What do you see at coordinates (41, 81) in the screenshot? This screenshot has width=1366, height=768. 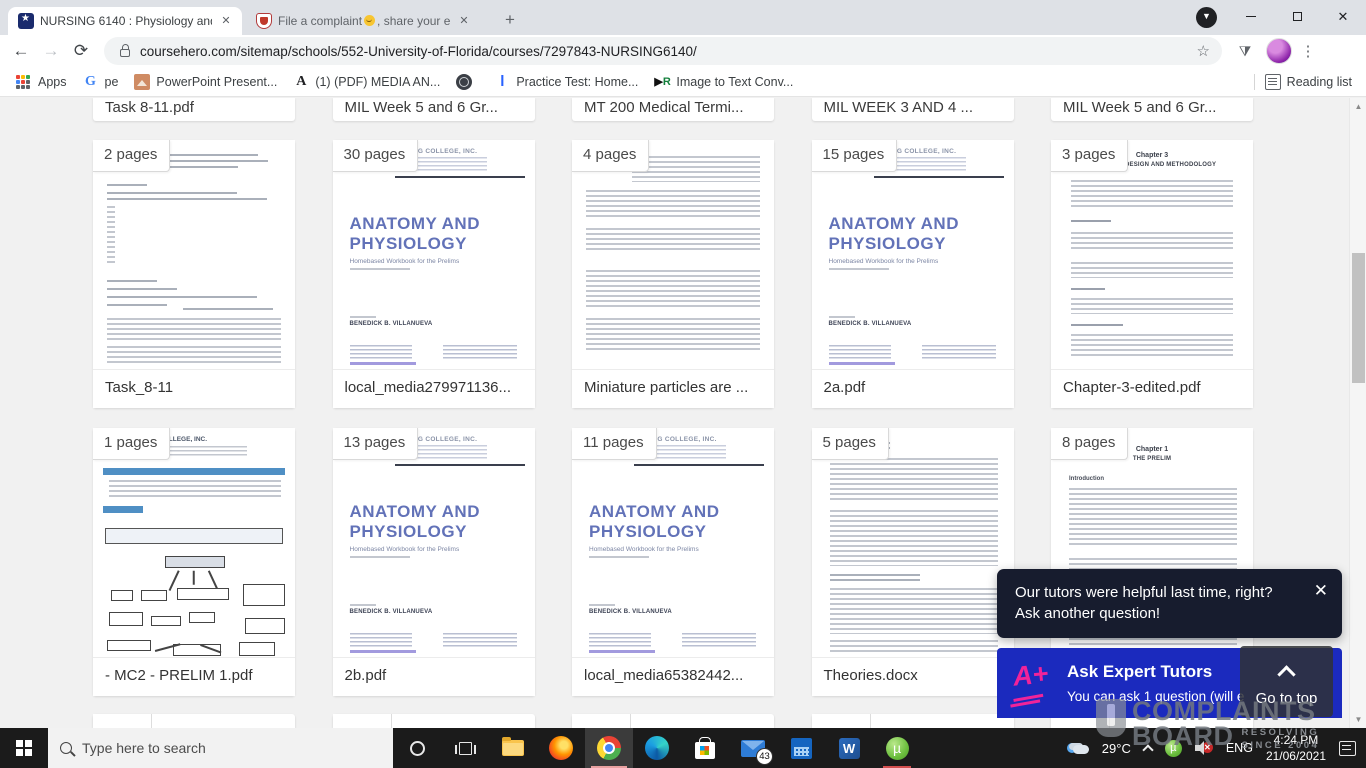 I see `apps-shortcut: Apps` at bounding box center [41, 81].